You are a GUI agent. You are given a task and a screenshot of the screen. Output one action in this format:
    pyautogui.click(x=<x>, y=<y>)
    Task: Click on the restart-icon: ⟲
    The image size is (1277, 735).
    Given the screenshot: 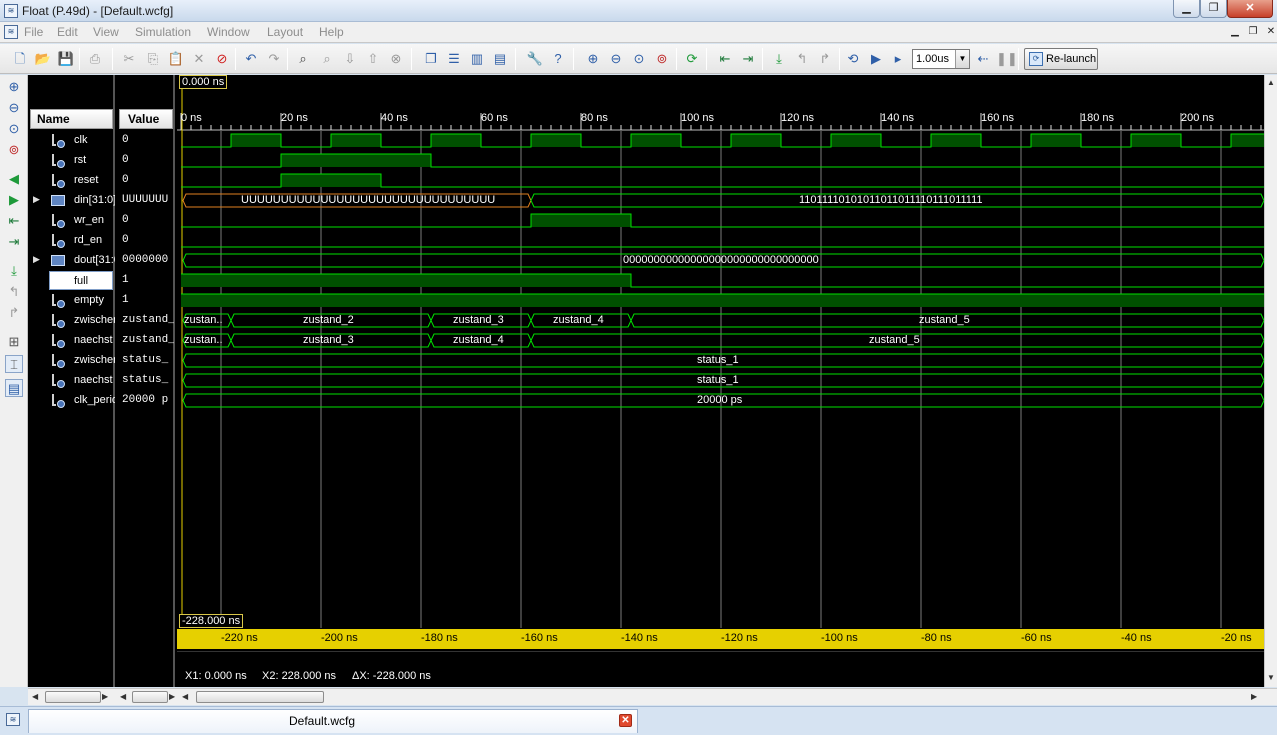 What is the action you would take?
    pyautogui.click(x=853, y=59)
    